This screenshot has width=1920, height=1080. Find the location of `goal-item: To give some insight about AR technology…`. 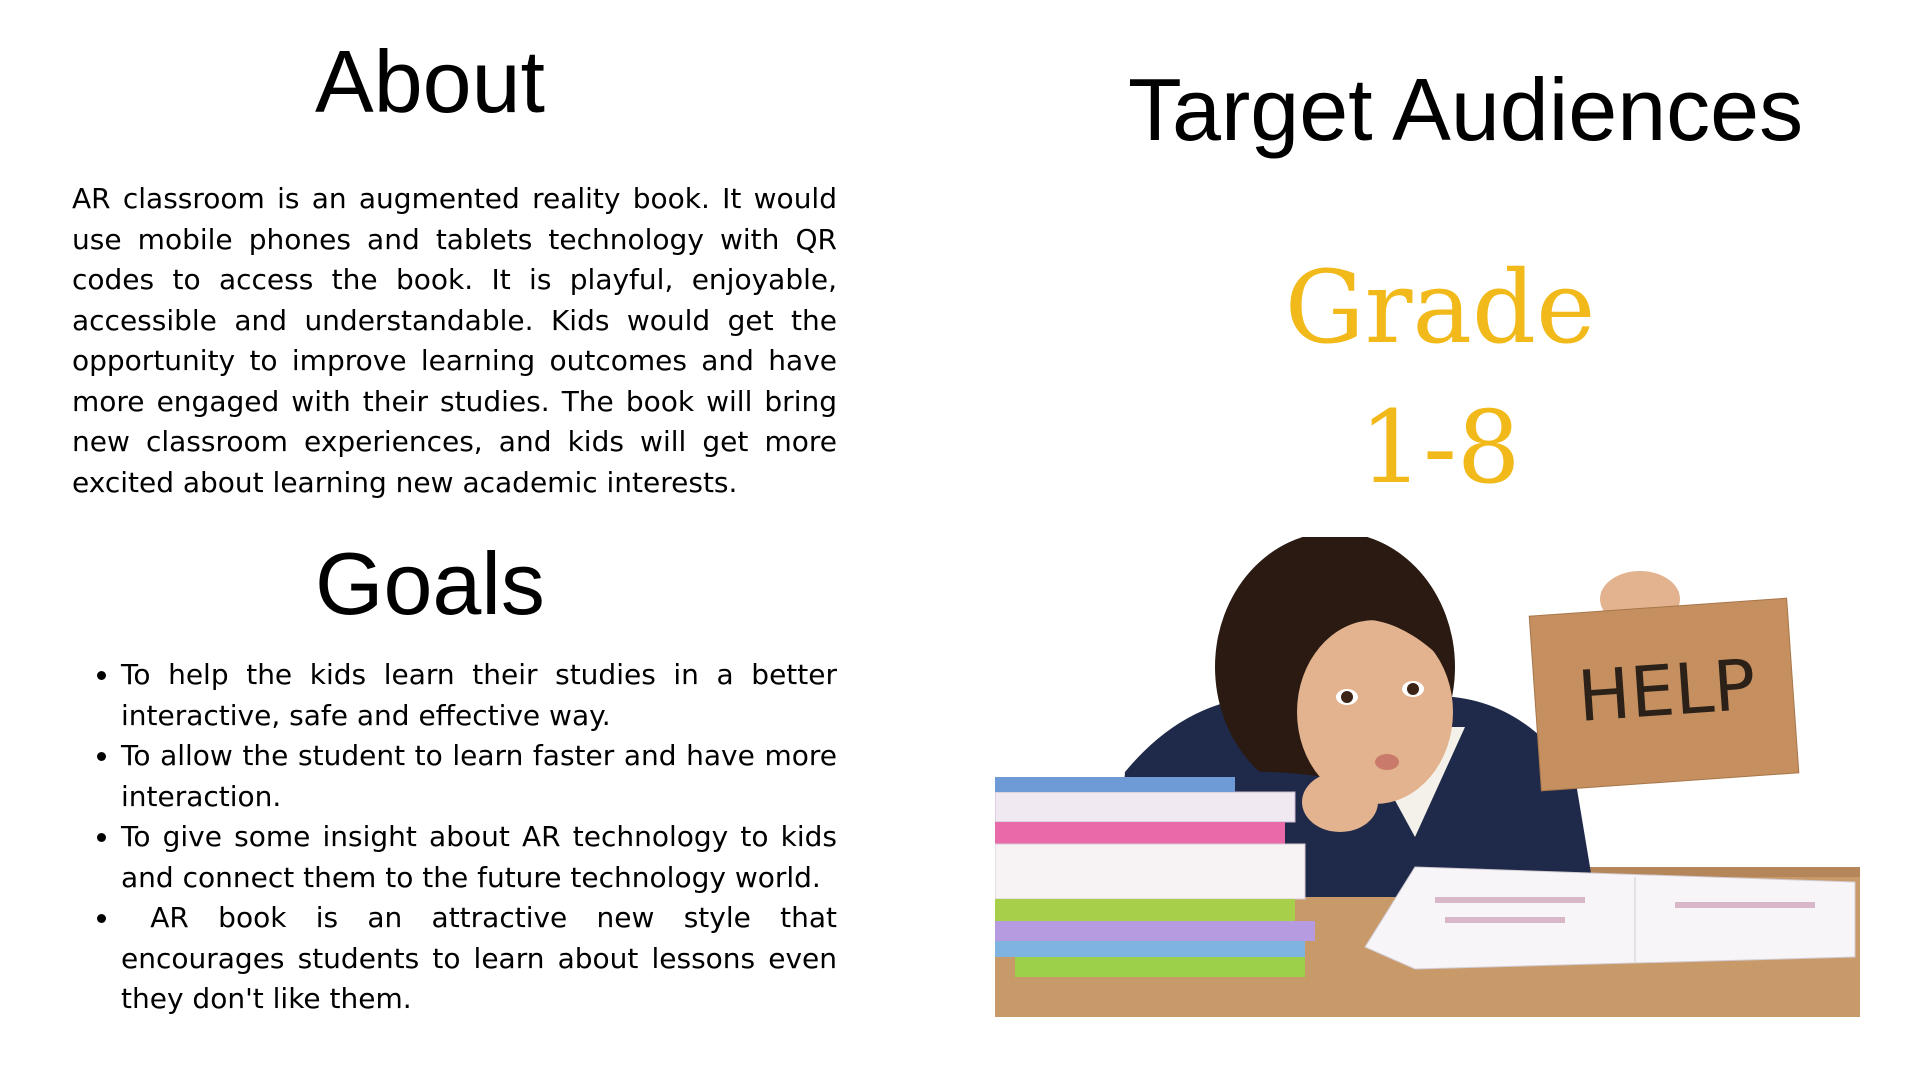

goal-item: To give some insight about AR technology… is located at coordinates (479, 857).